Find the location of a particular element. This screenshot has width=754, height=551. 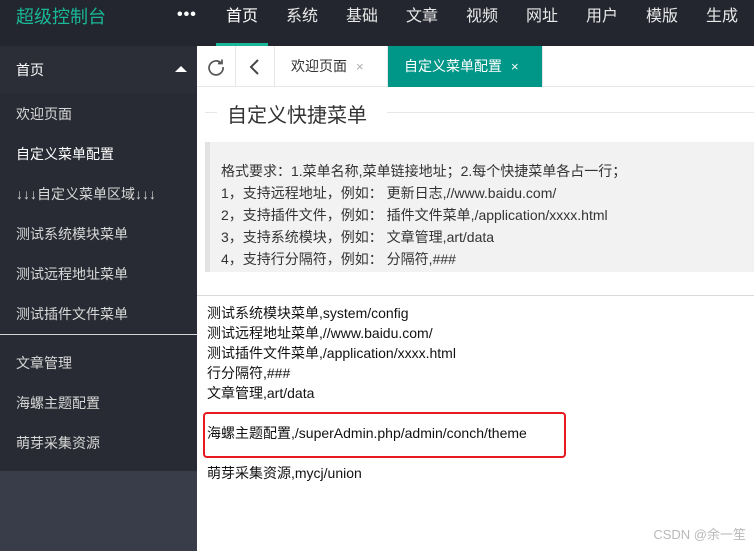

sidebar-group-custom: 文章管理 海螺主题配置 萌芽采集资源 is located at coordinates (98, 403).